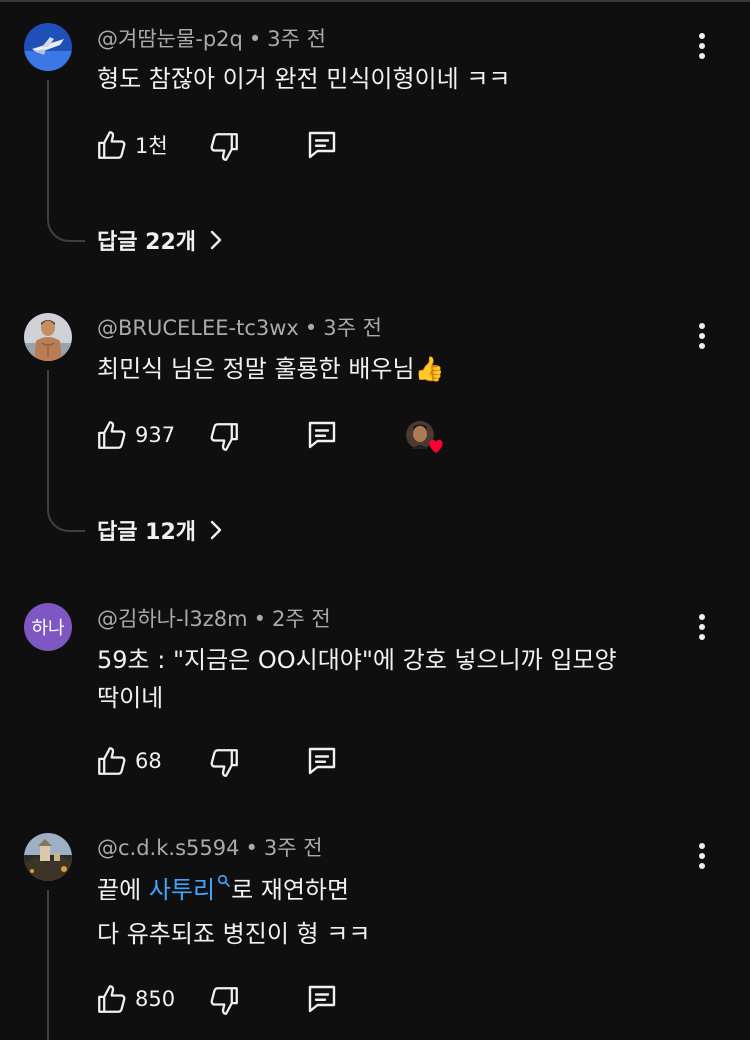 The height and width of the screenshot is (1040, 750). I want to click on like-button: 68, so click(128, 761).